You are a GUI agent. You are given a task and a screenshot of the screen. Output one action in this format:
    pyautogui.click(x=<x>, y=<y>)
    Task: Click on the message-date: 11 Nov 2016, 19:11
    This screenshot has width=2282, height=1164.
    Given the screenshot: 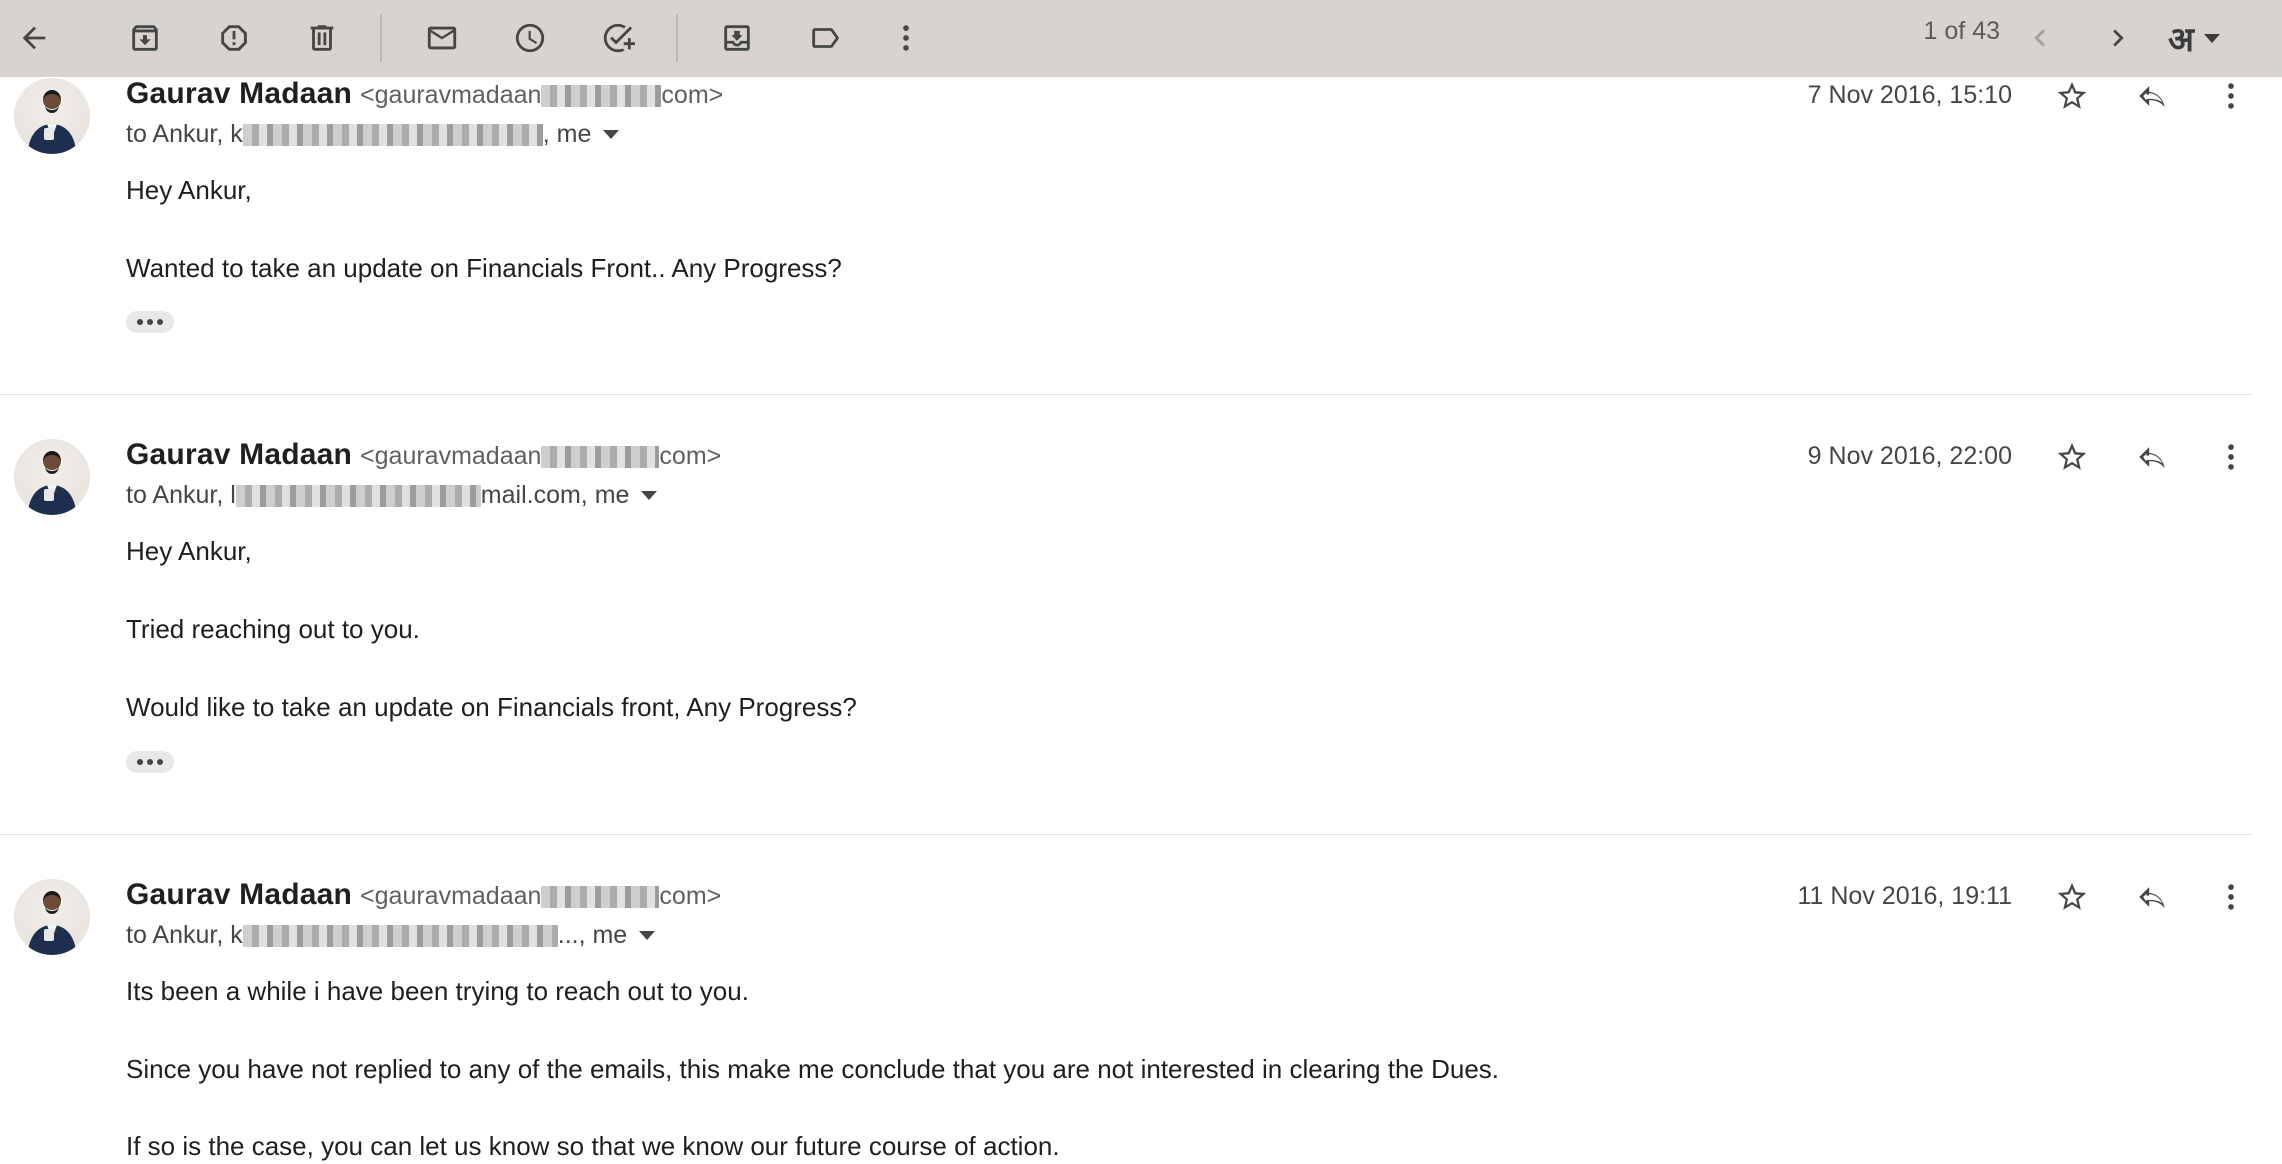 What is the action you would take?
    pyautogui.click(x=1882, y=896)
    